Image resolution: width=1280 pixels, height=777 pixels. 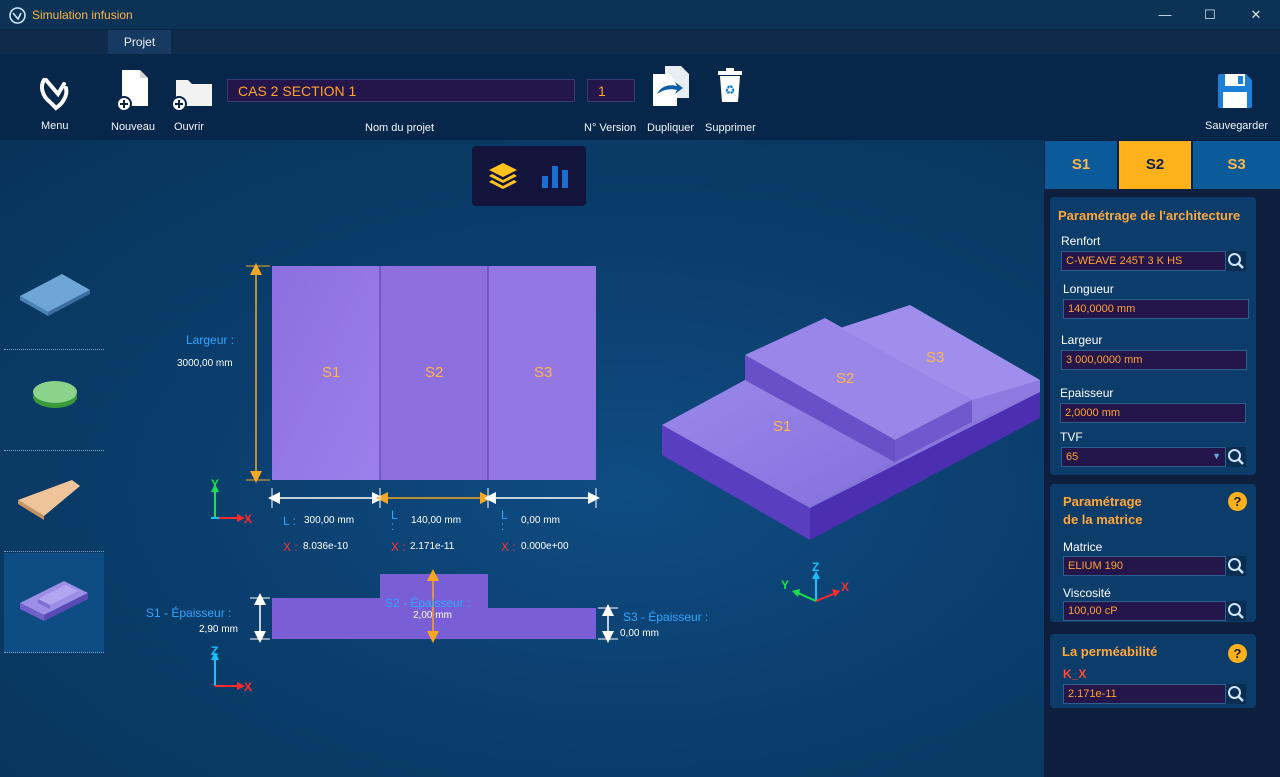 I want to click on delete-label: Supprimer, so click(x=730, y=128).